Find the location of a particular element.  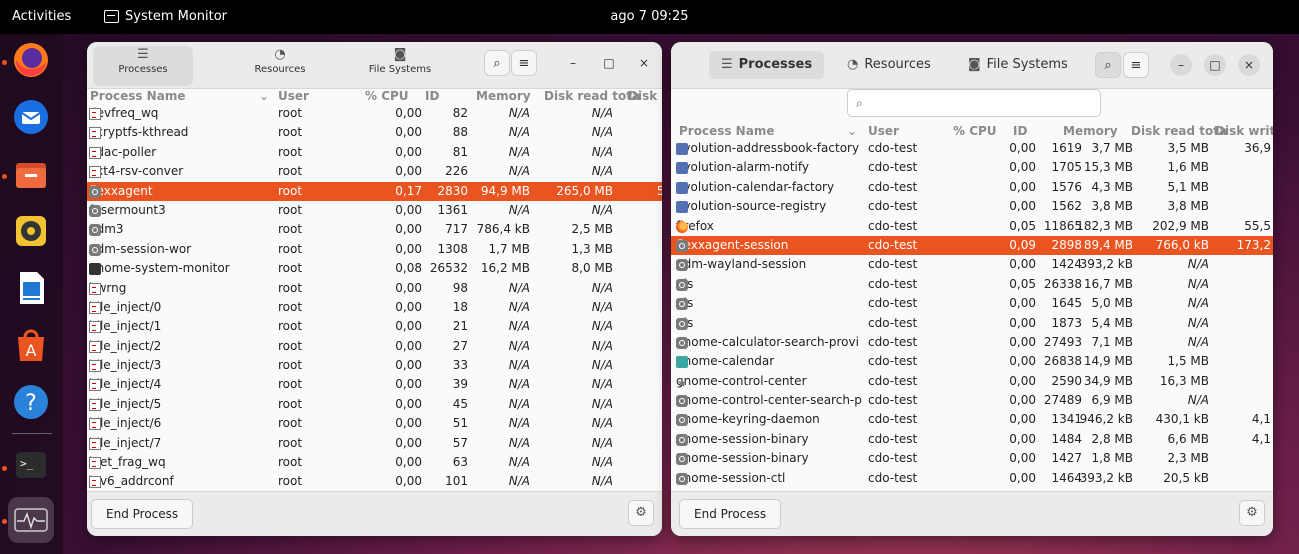

process-name-text: ext4-rsv-conver is located at coordinates (136, 171).